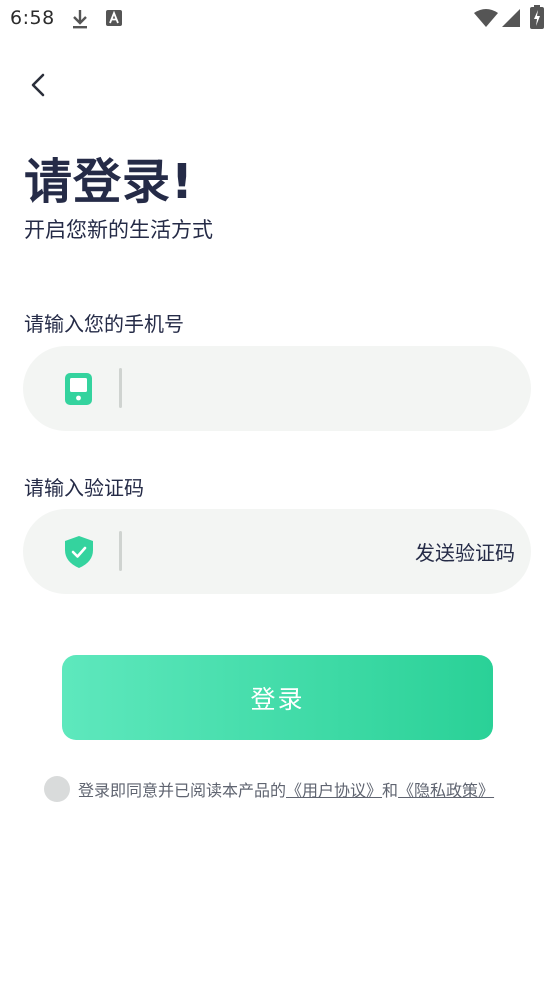  Describe the element at coordinates (84, 488) in the screenshot. I see `code-field-label: 请输入验证码` at that location.